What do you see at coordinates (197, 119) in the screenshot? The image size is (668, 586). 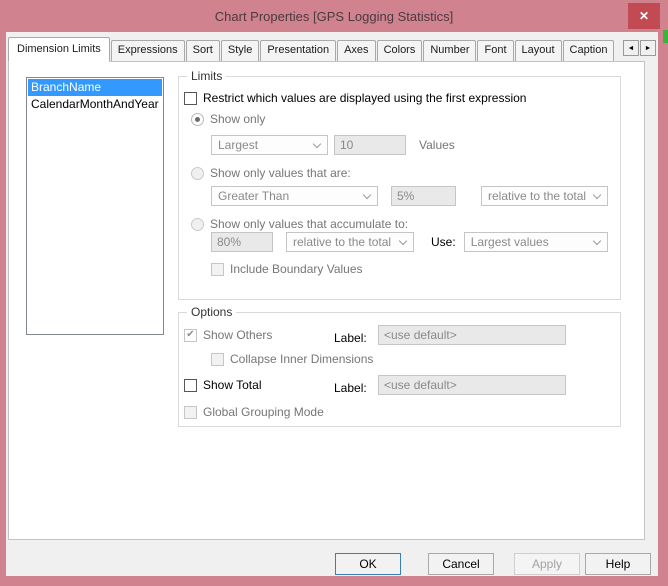 I see `show-only-radio` at bounding box center [197, 119].